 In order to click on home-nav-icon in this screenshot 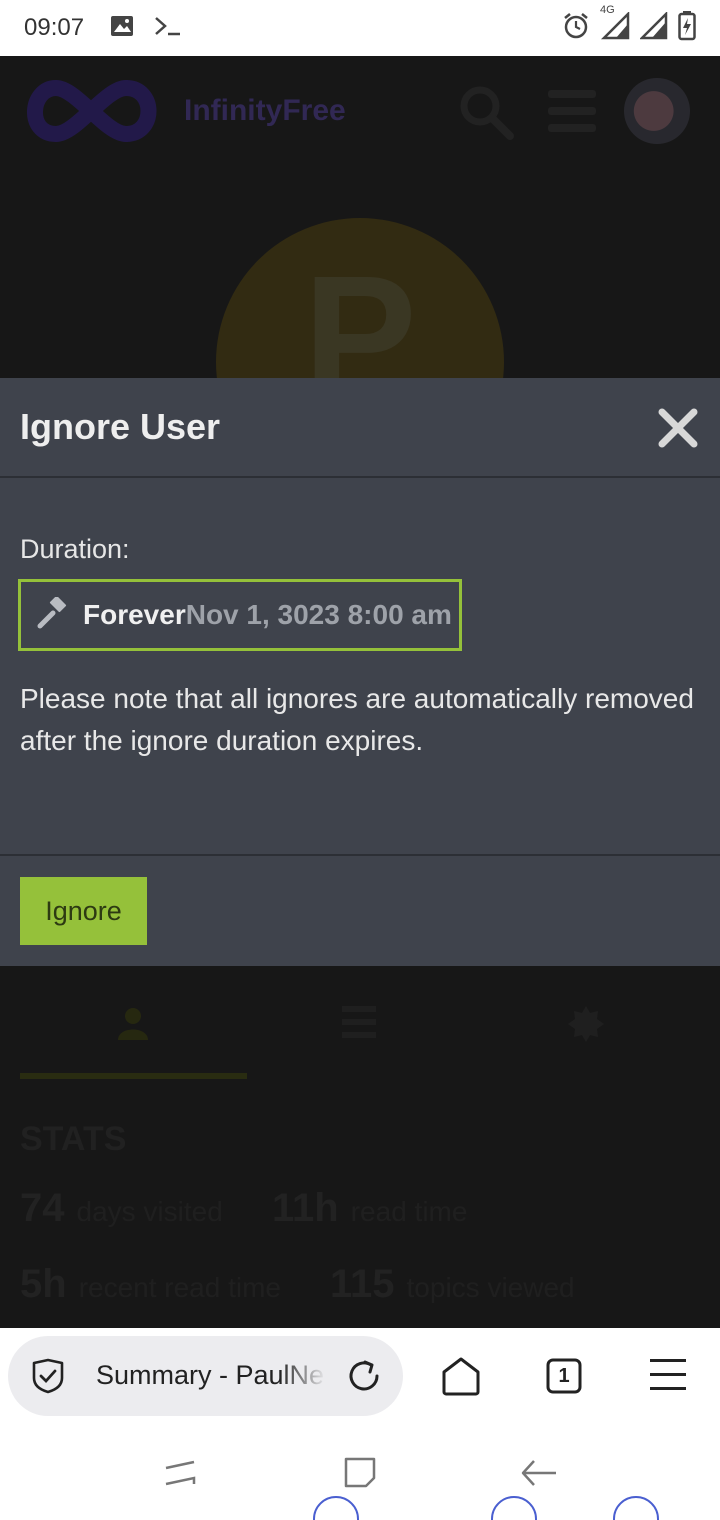, I will do `click(360, 1474)`.